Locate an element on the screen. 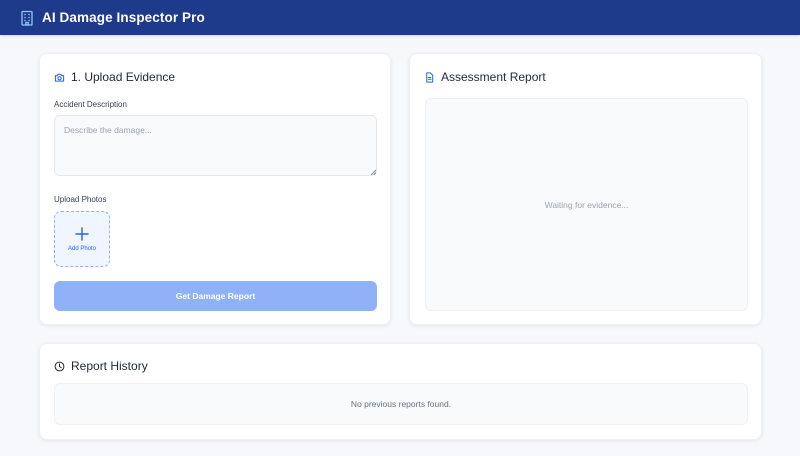 This screenshot has width=800, height=456. history-card-header: Report History is located at coordinates (101, 366).